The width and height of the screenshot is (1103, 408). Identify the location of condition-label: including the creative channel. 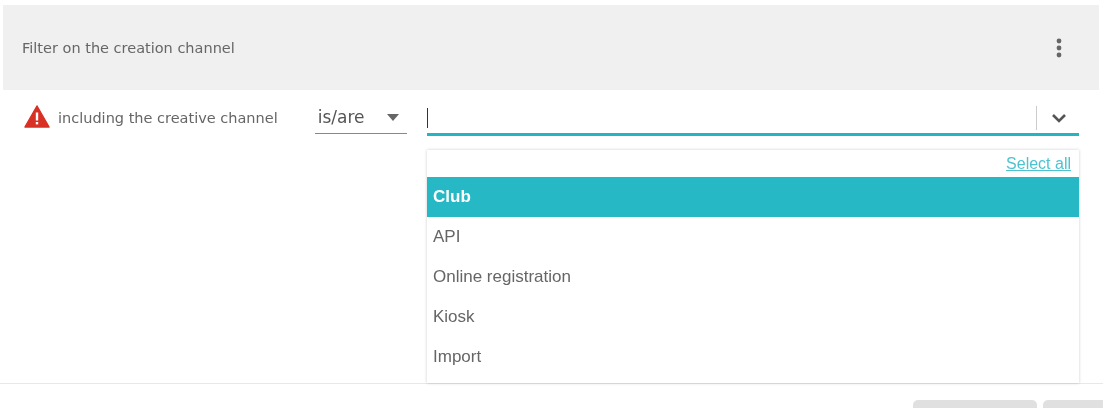
(168, 118).